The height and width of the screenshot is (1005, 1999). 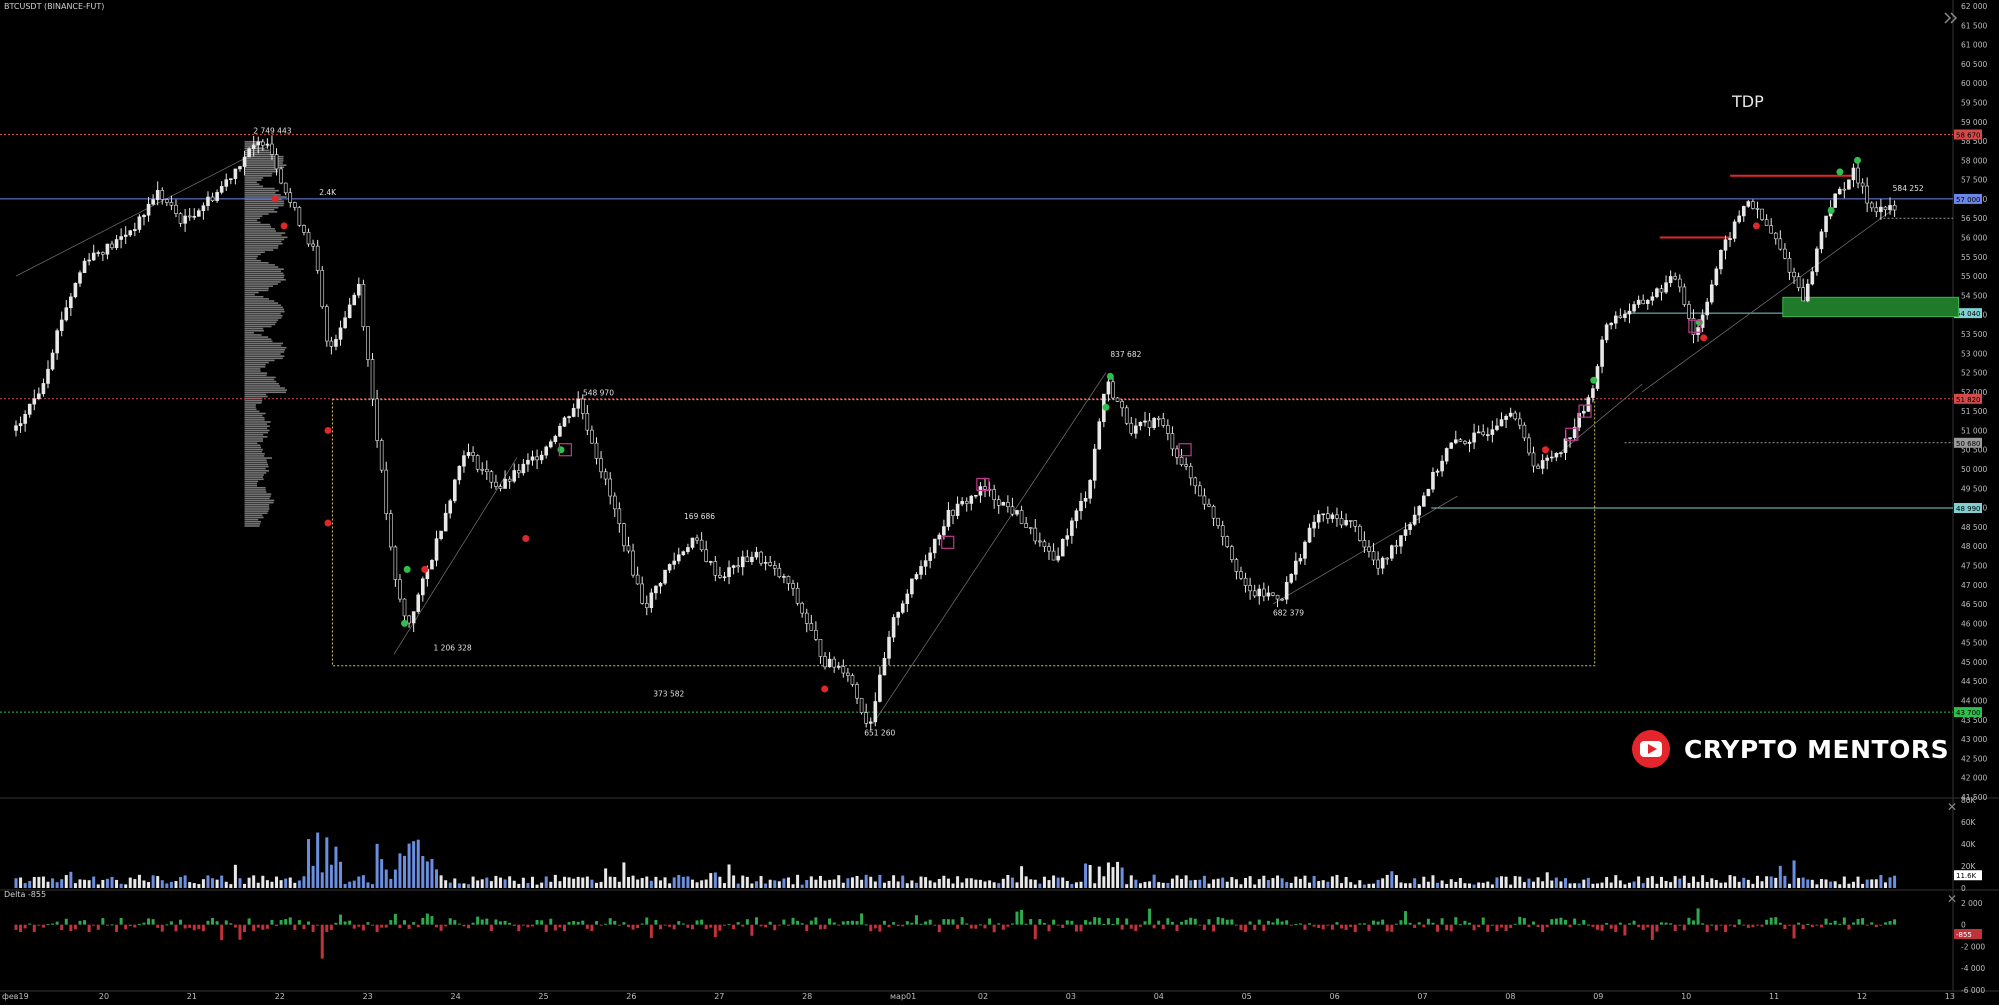 I want to click on price-tick-label: 61 000, so click(x=1974, y=45).